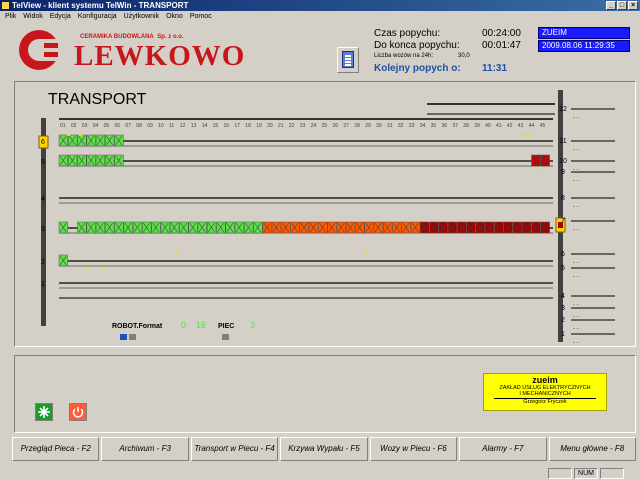  Describe the element at coordinates (379, 126) in the screenshot. I see `track-column-number: 30` at that location.